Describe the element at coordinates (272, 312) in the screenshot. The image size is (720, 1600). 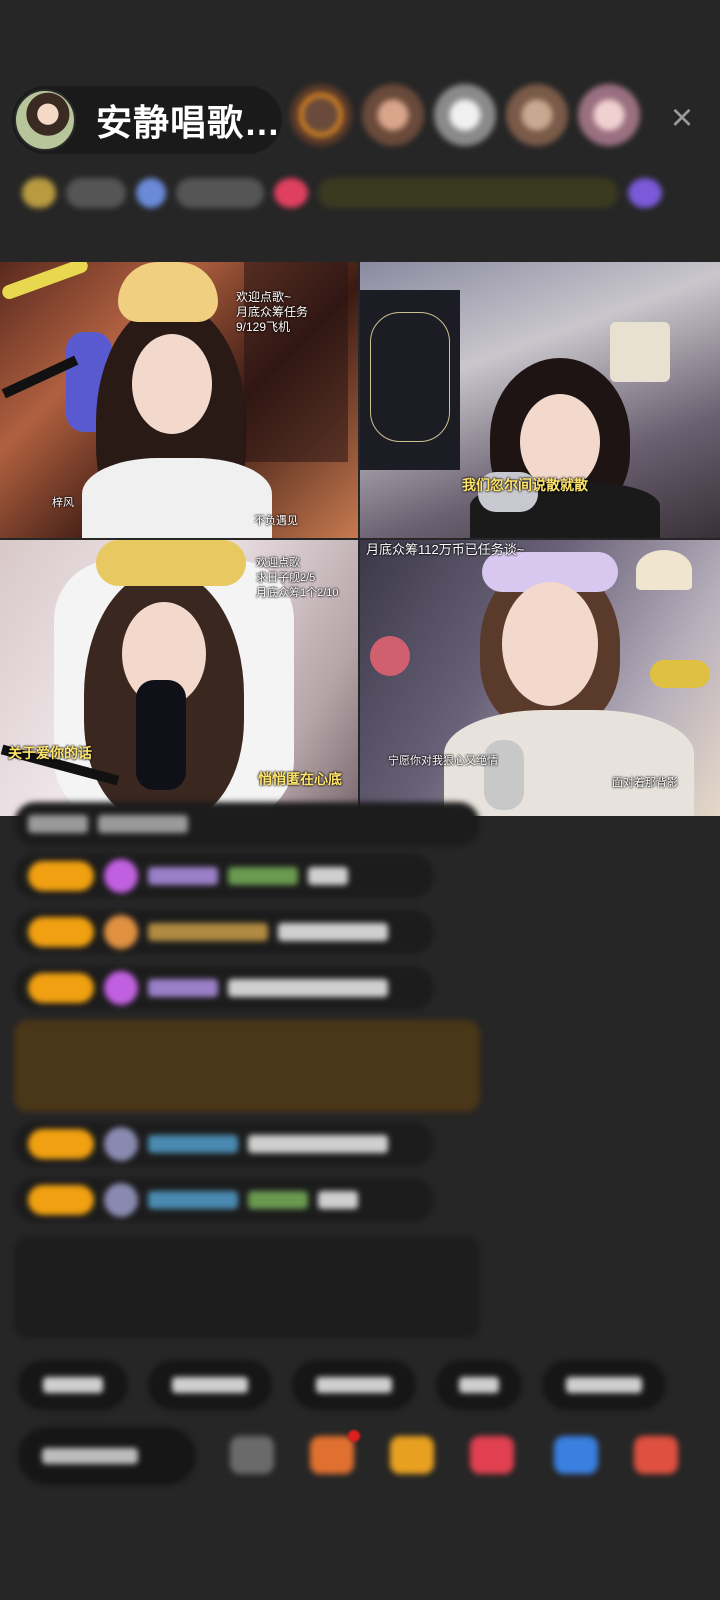
I see `tile-overlay-text: 欢迎点歌~ 月底众筹任务 9/129飞机` at that location.